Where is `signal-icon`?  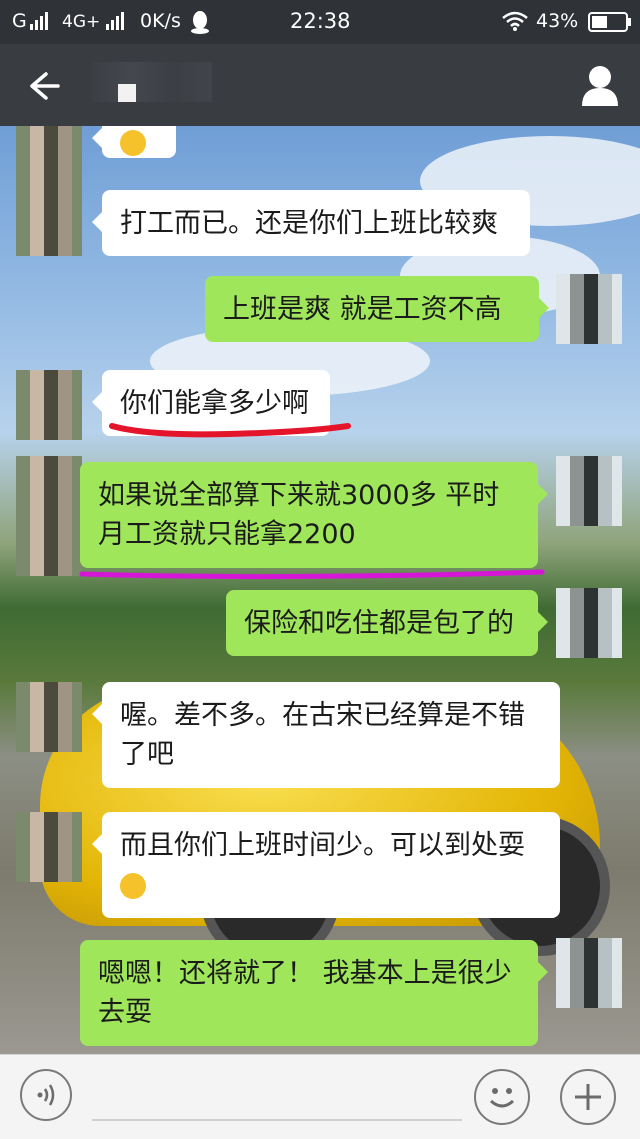 signal-icon is located at coordinates (39, 21).